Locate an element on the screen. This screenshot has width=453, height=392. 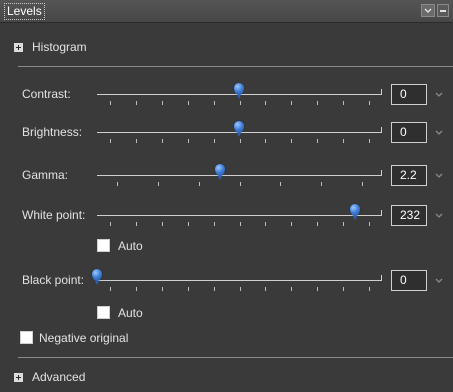
advanced-label: Advanced is located at coordinates (59, 377).